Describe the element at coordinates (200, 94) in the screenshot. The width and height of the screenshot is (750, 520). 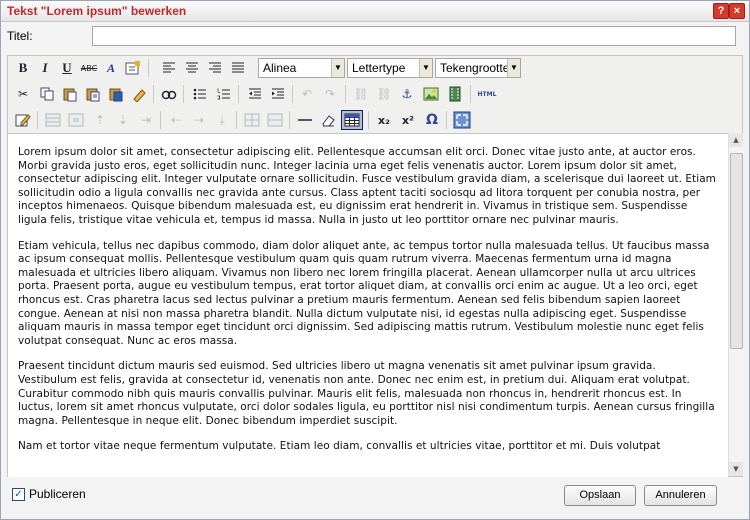
I see `bullet-list-icon` at that location.